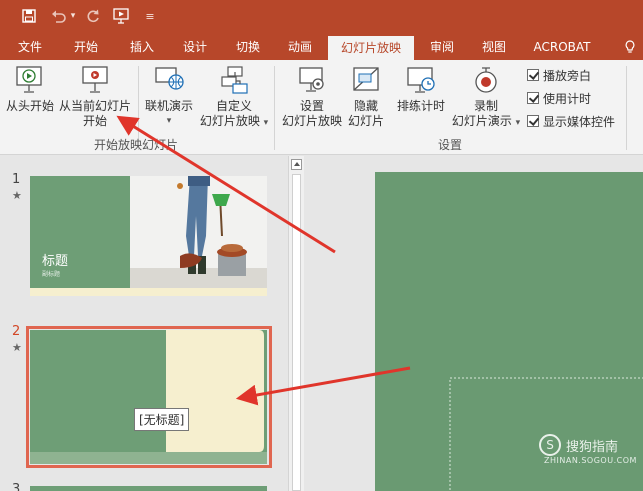 This screenshot has width=643, height=491. What do you see at coordinates (442, 47) in the screenshot?
I see `tab-review: 审阅` at bounding box center [442, 47].